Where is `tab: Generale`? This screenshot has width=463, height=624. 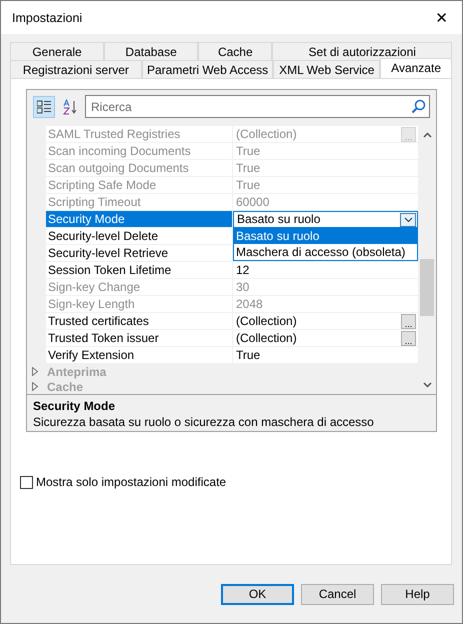 tab: Generale is located at coordinates (57, 51).